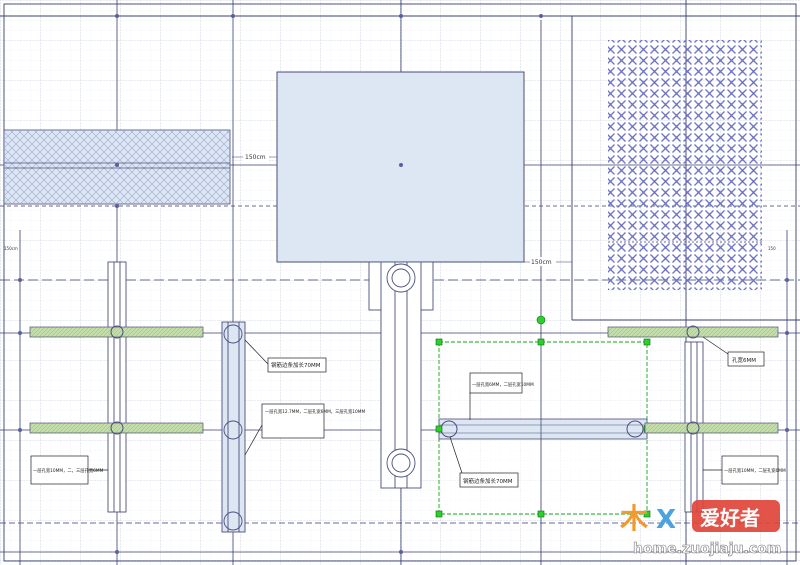  What do you see at coordinates (685, 165) in the screenshot?
I see `mesh-panel` at bounding box center [685, 165].